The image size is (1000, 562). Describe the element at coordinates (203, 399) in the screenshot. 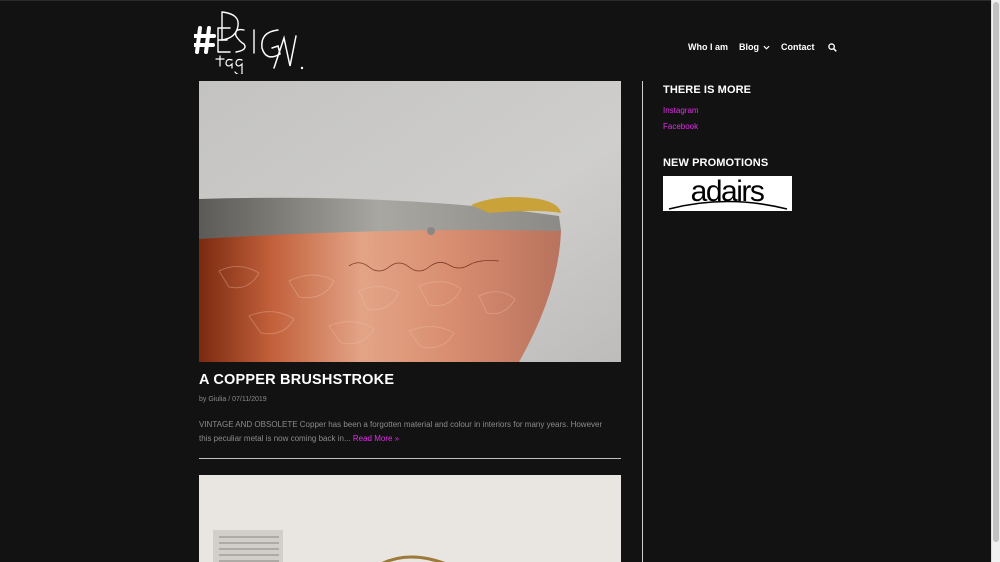

I see `meta-by: by` at that location.